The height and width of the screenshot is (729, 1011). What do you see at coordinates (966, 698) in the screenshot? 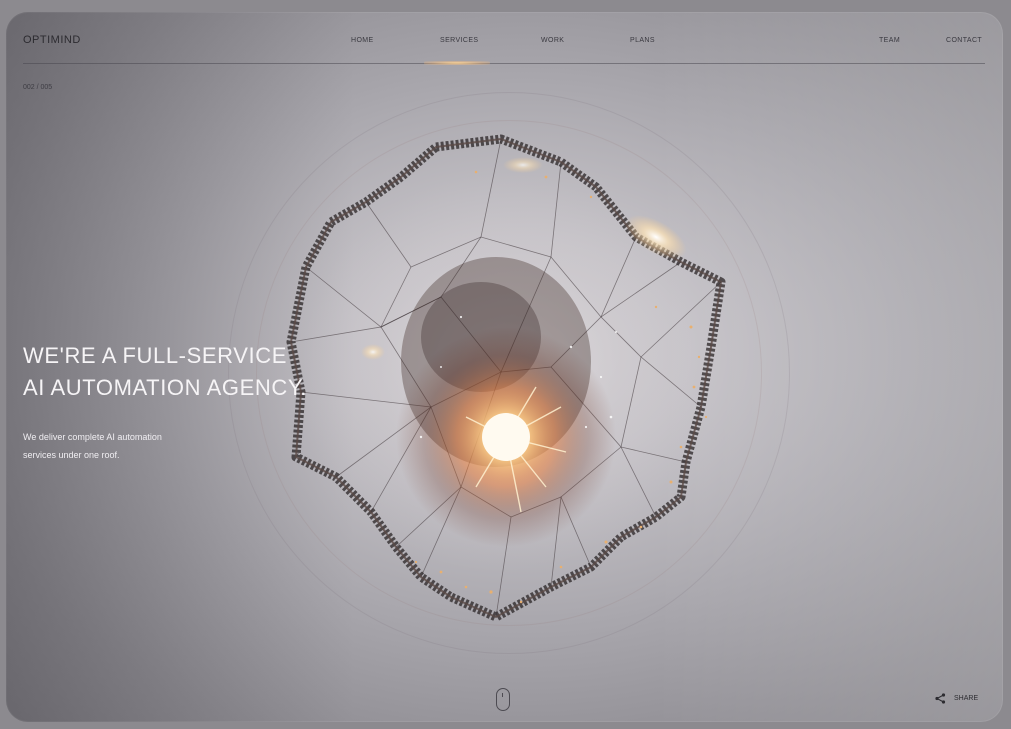
I see `share-label: SHARE` at bounding box center [966, 698].